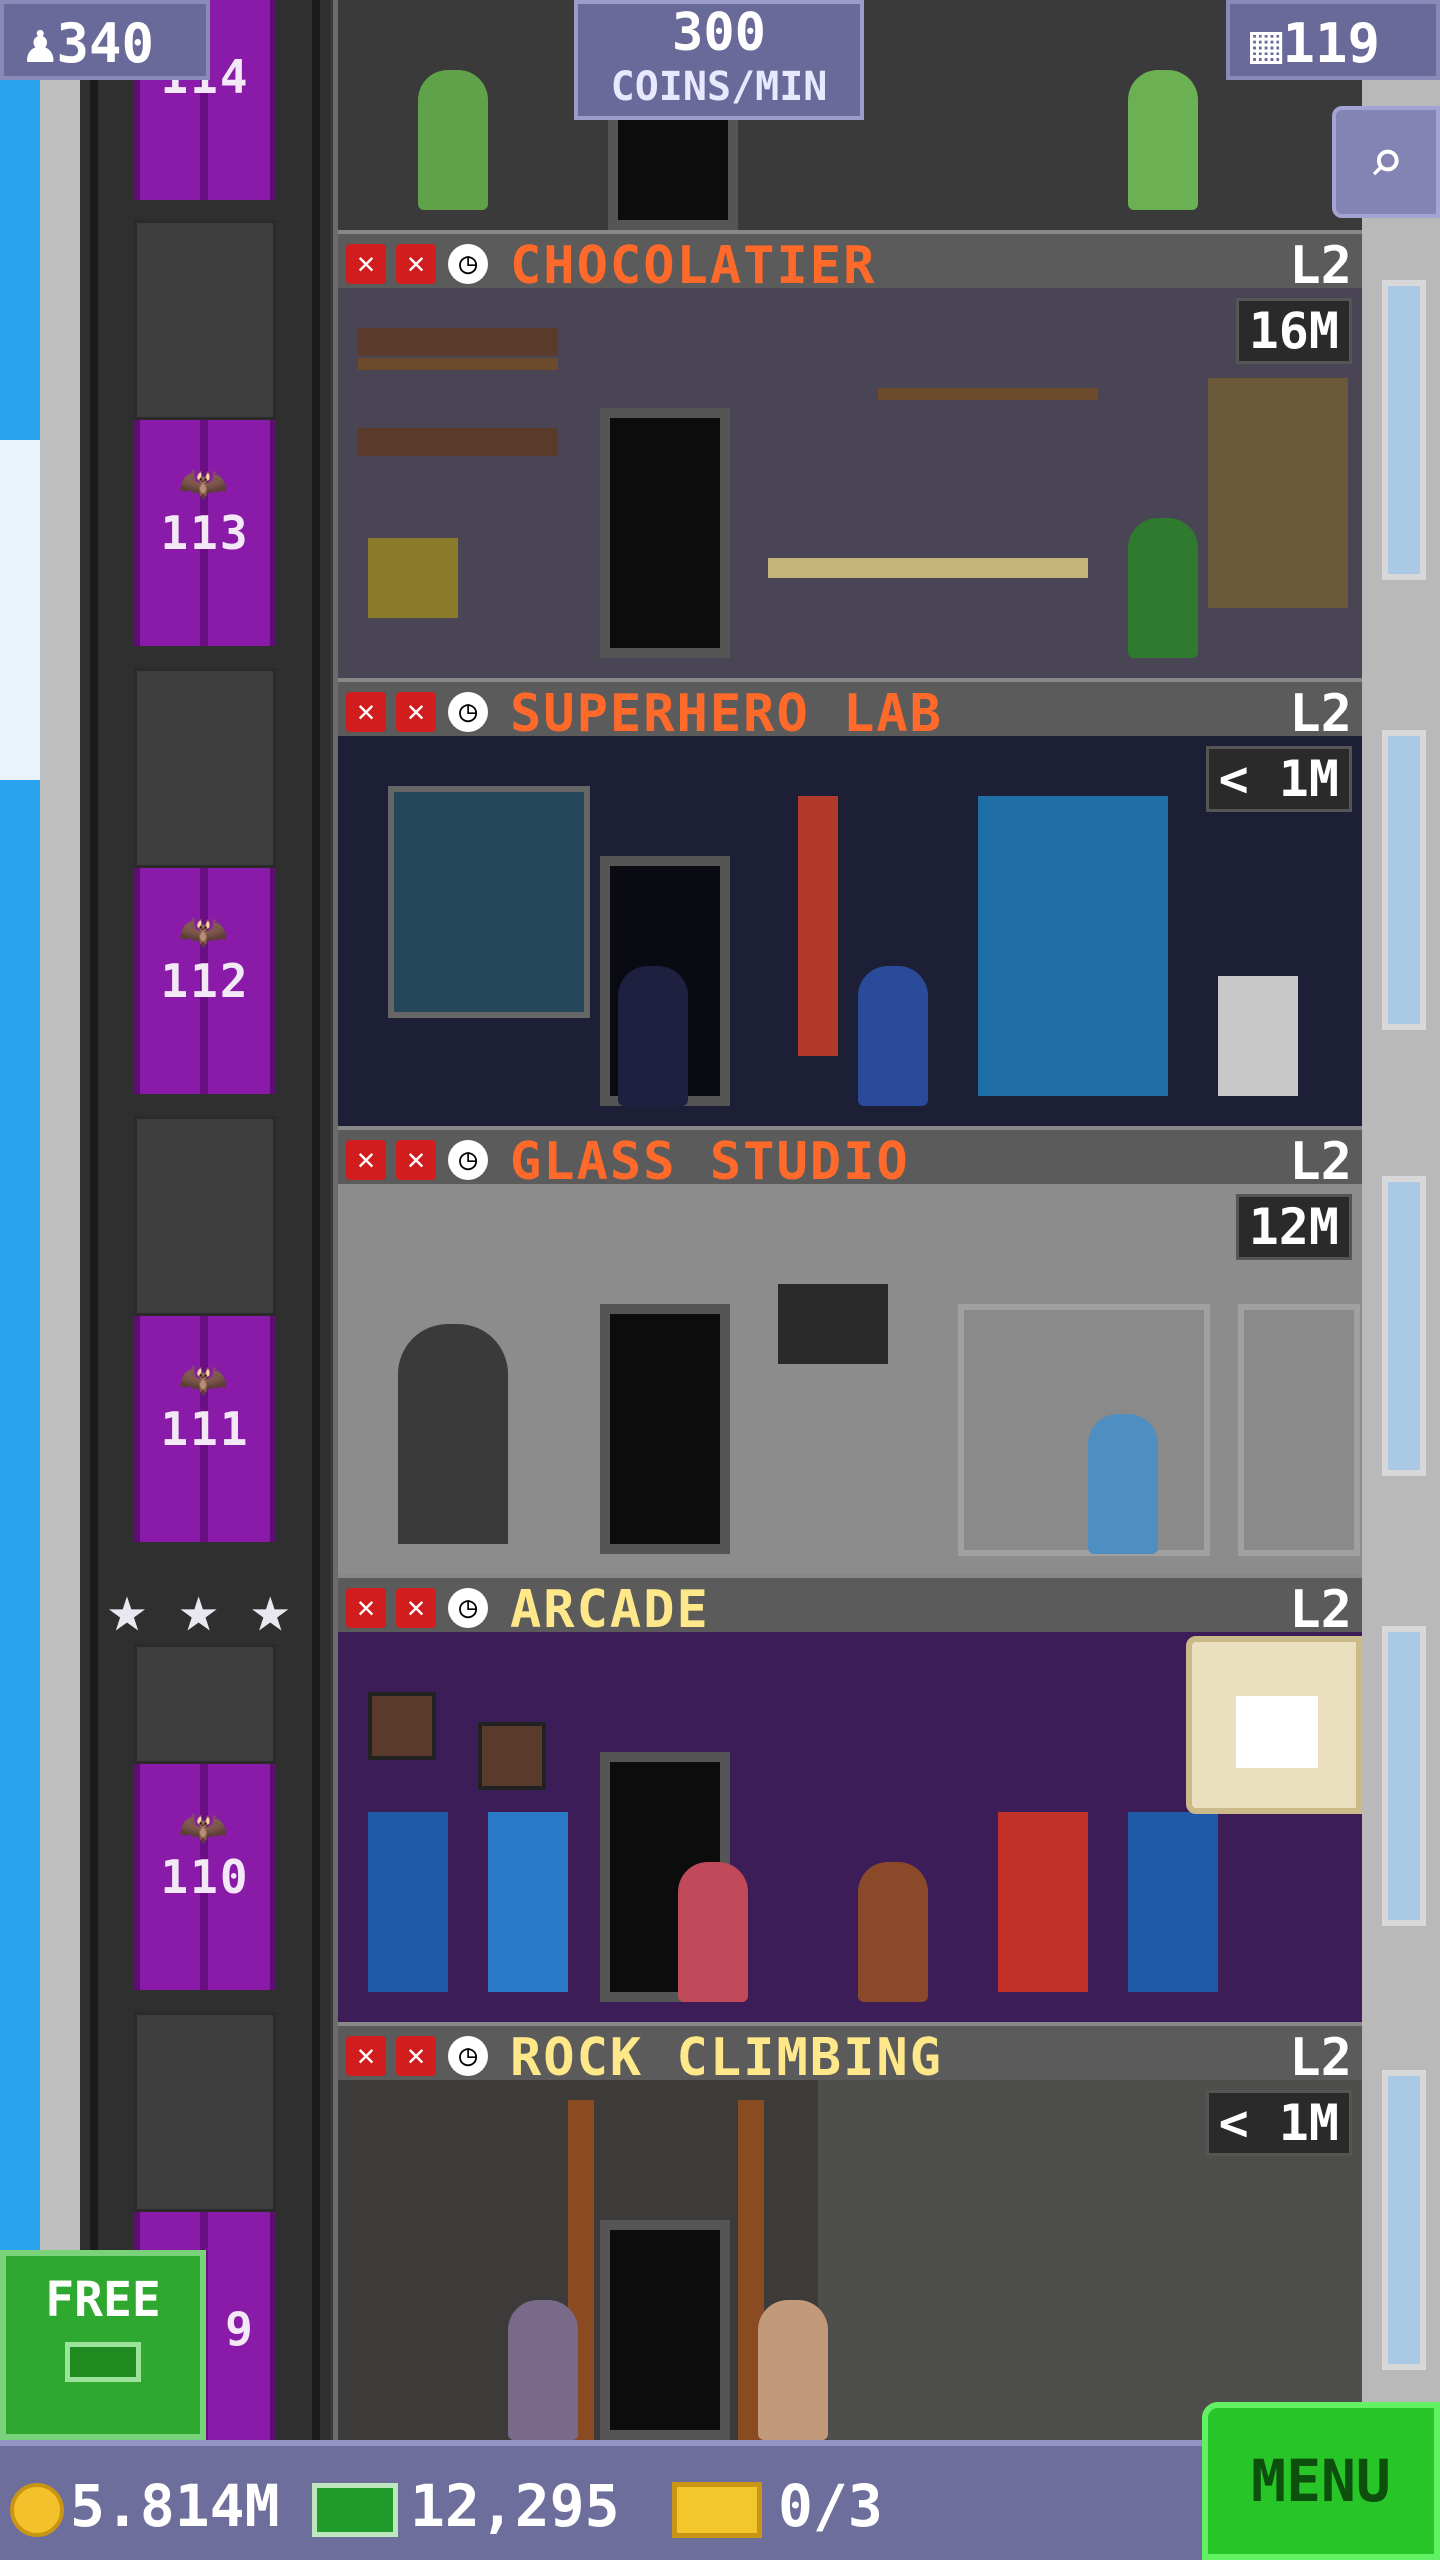  I want to click on building-icon: ▦, so click(1266, 43).